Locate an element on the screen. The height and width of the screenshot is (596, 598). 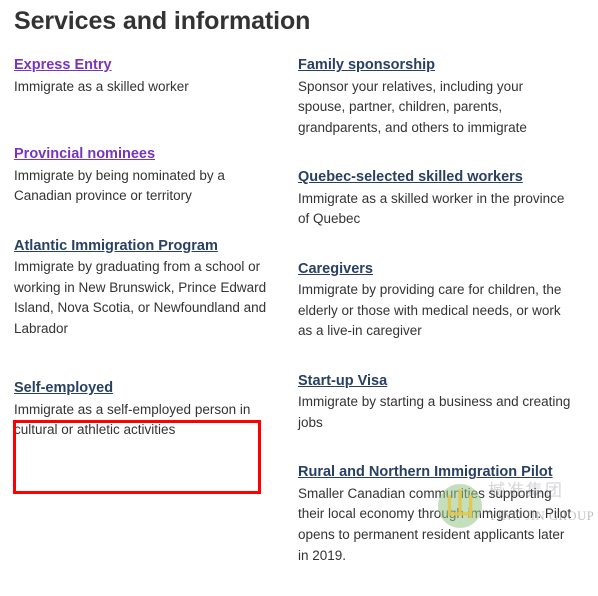
service-link: Atlantic Immigration Program is located at coordinates (116, 247).